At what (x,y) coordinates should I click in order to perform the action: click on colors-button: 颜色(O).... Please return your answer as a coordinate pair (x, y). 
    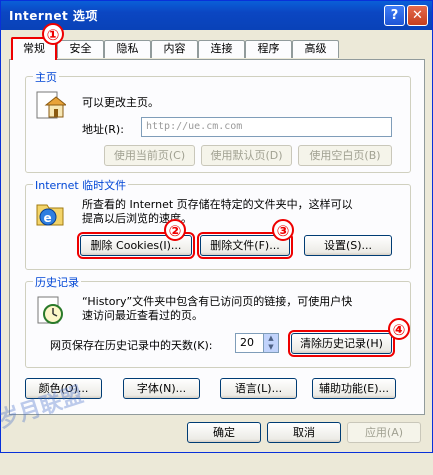
    Looking at the image, I should click on (63, 388).